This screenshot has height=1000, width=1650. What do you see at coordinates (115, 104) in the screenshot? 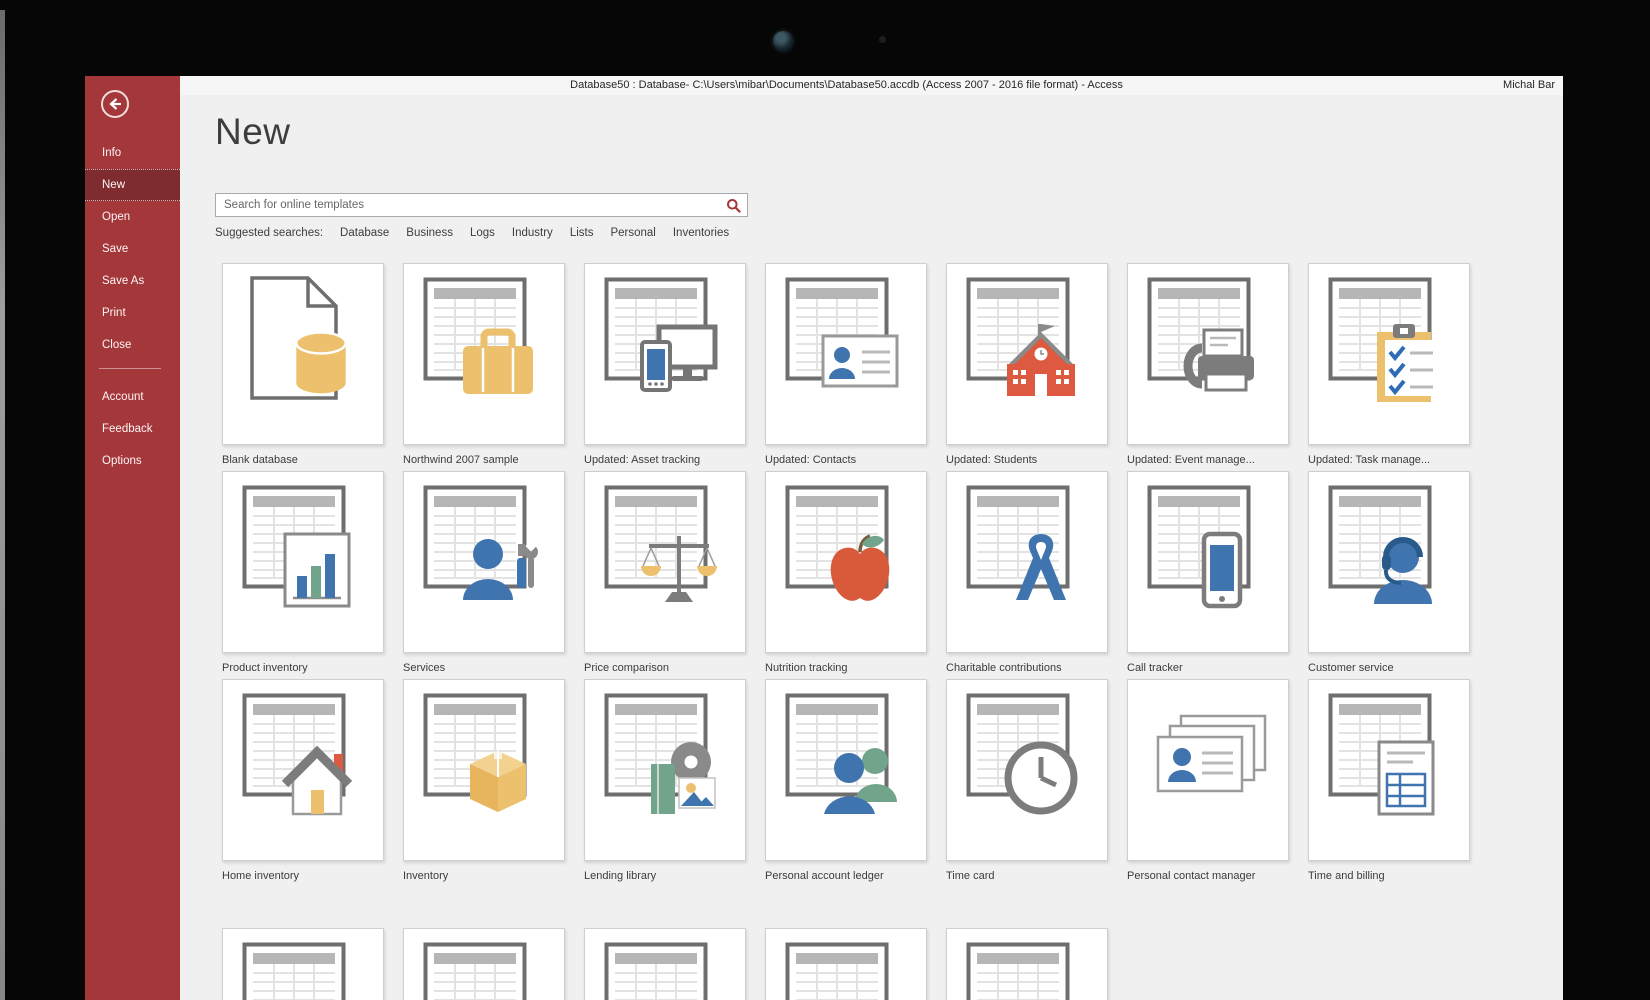
I see `back-button` at bounding box center [115, 104].